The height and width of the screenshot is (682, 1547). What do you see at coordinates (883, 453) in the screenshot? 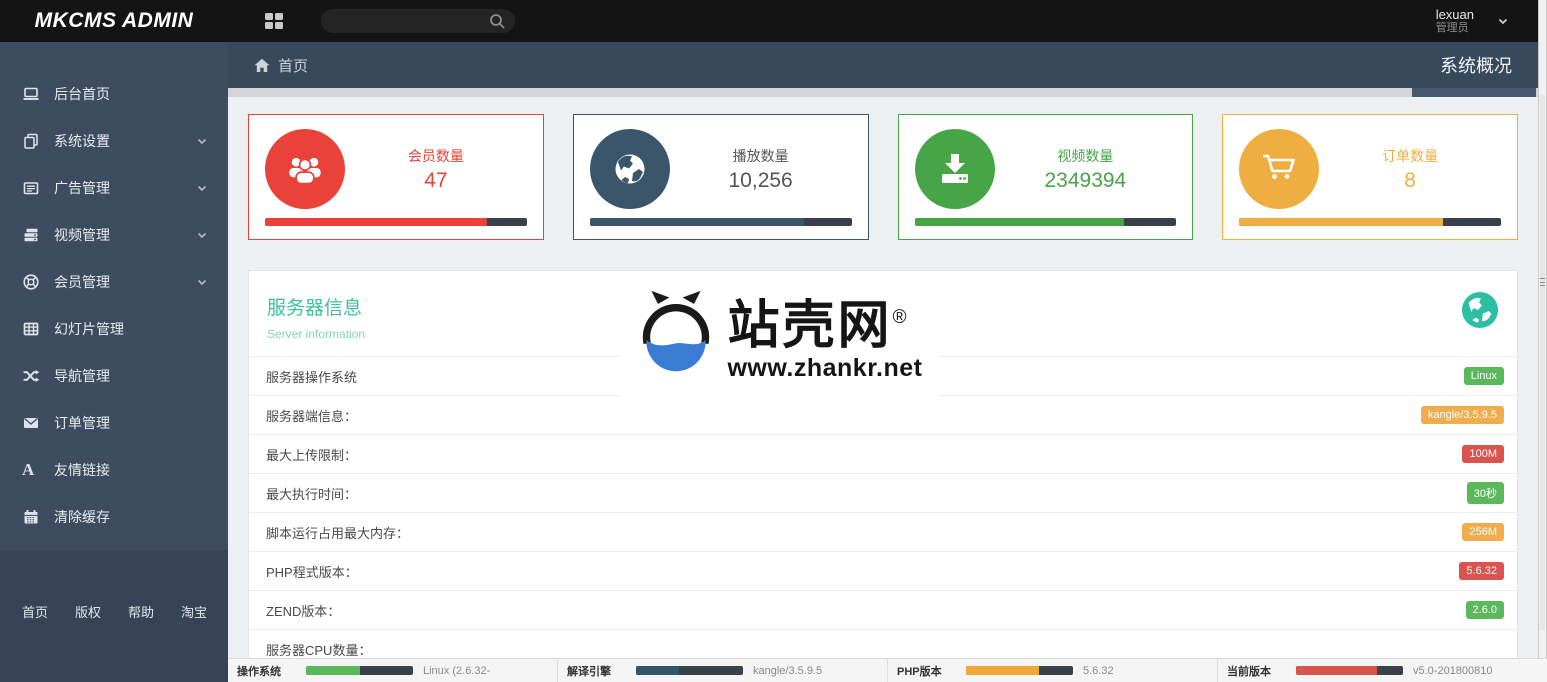
I see `table-row: 最大上传限制： 100M` at bounding box center [883, 453].